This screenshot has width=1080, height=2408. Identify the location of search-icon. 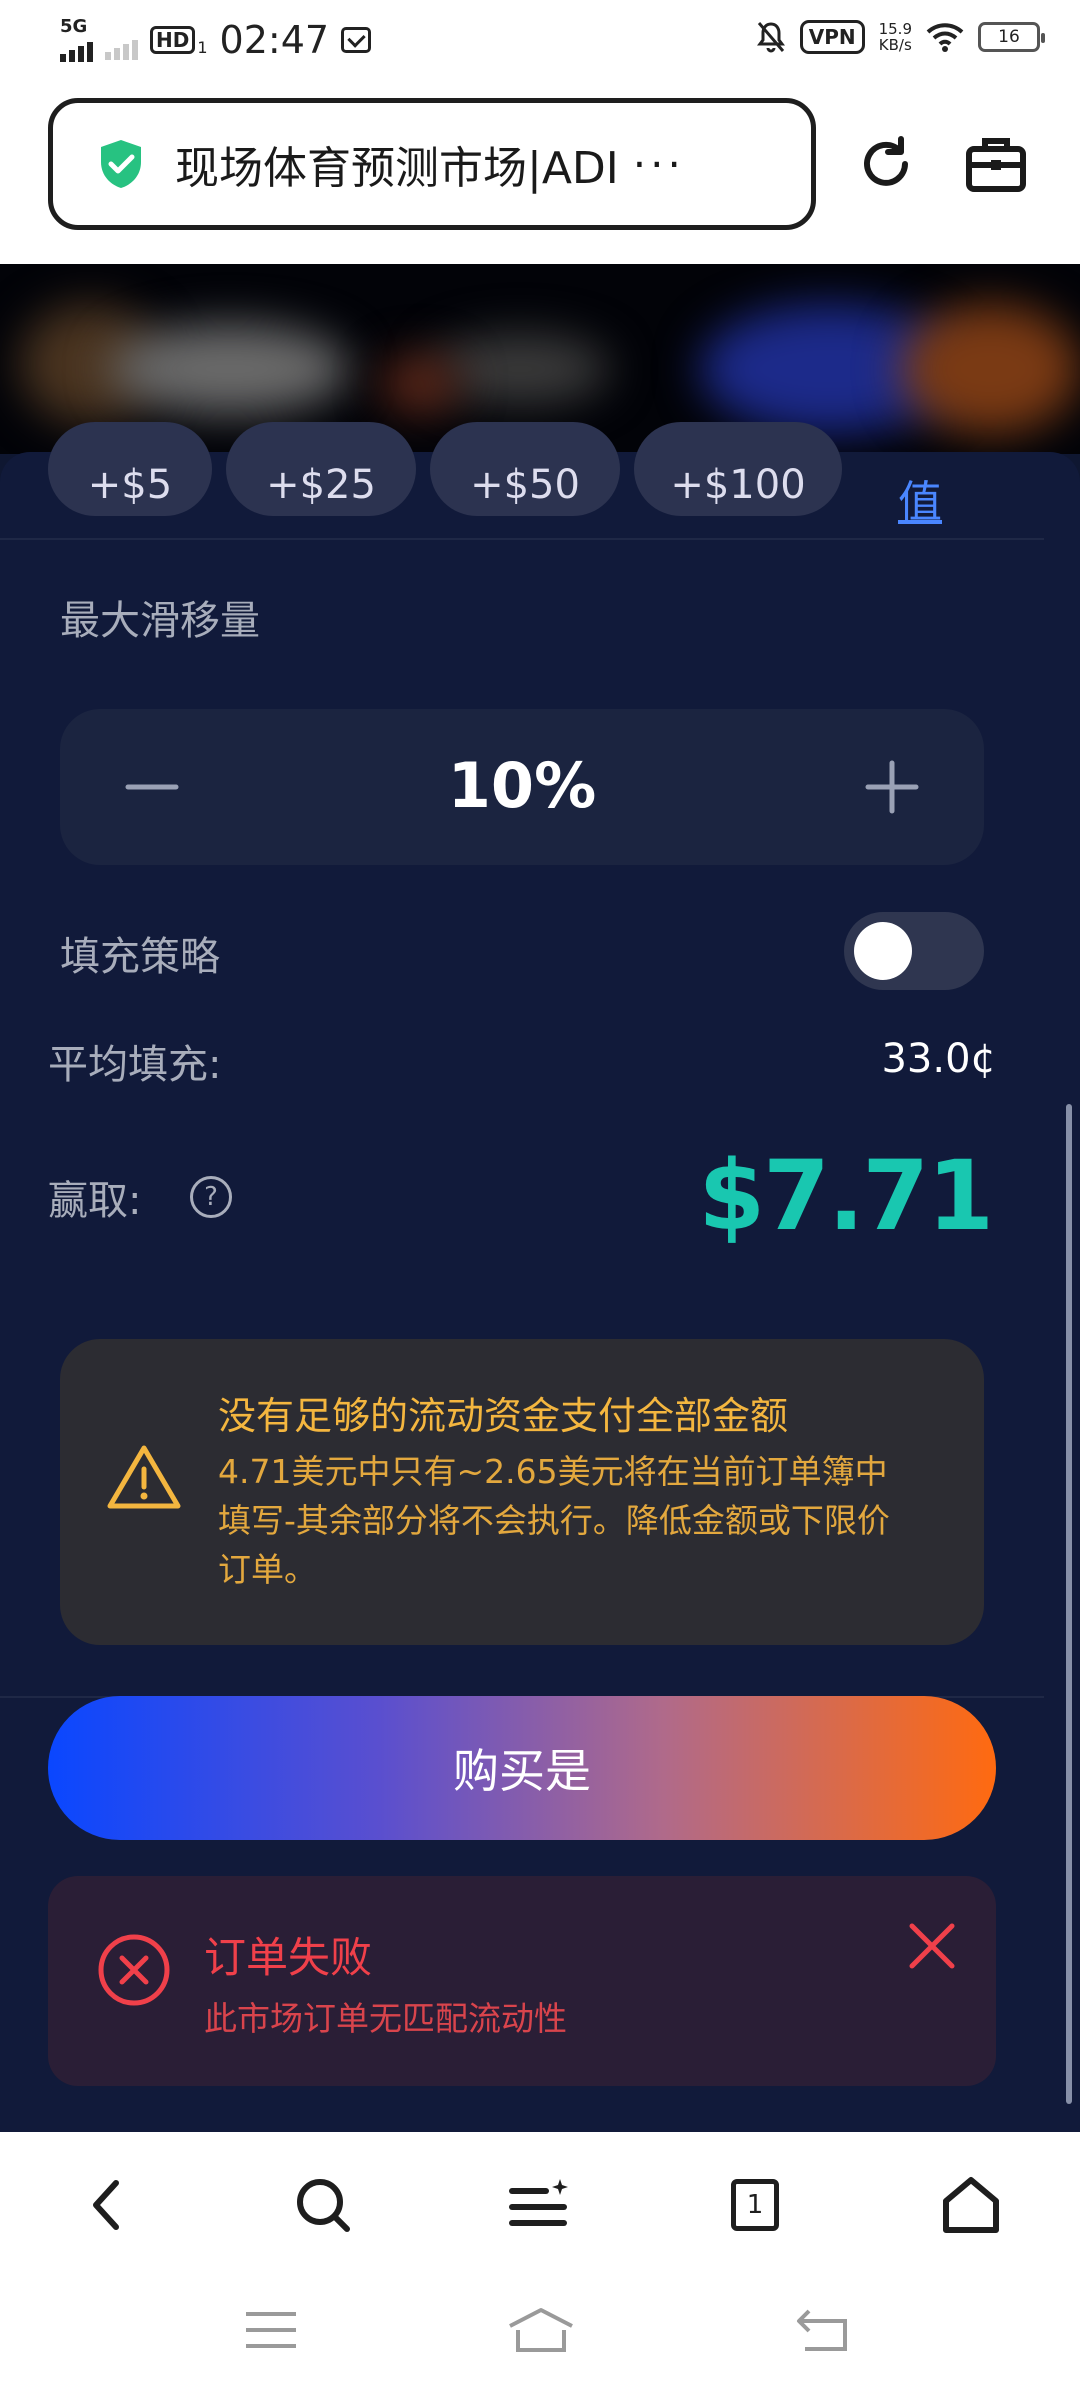
(323, 2205).